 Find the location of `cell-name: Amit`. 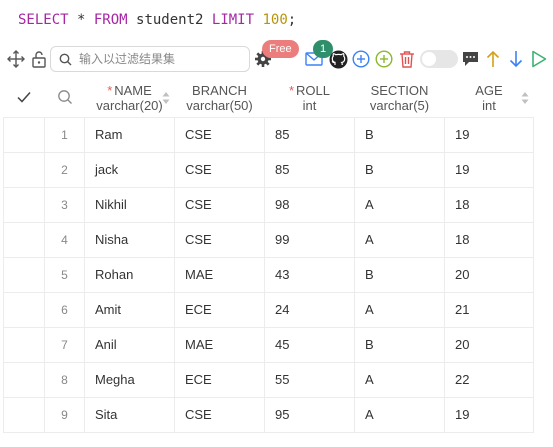

cell-name: Amit is located at coordinates (129, 309).